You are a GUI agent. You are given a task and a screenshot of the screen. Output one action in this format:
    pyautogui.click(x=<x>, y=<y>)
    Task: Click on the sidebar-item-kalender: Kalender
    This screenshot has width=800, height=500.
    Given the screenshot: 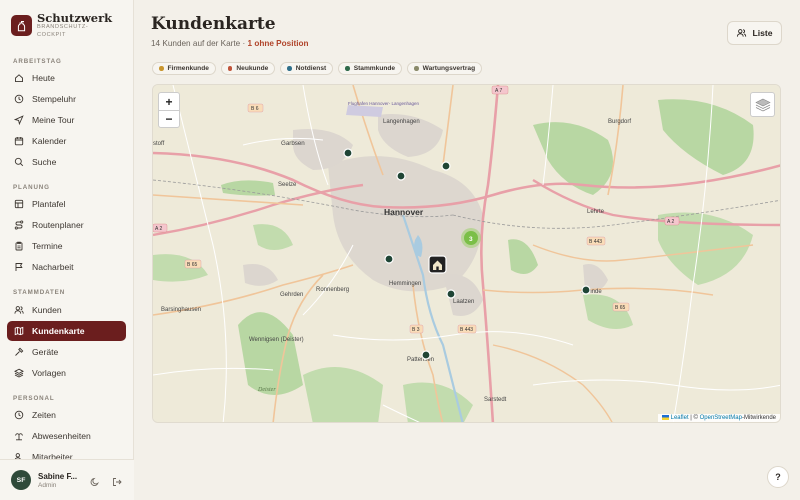 What is the action you would take?
    pyautogui.click(x=66, y=141)
    